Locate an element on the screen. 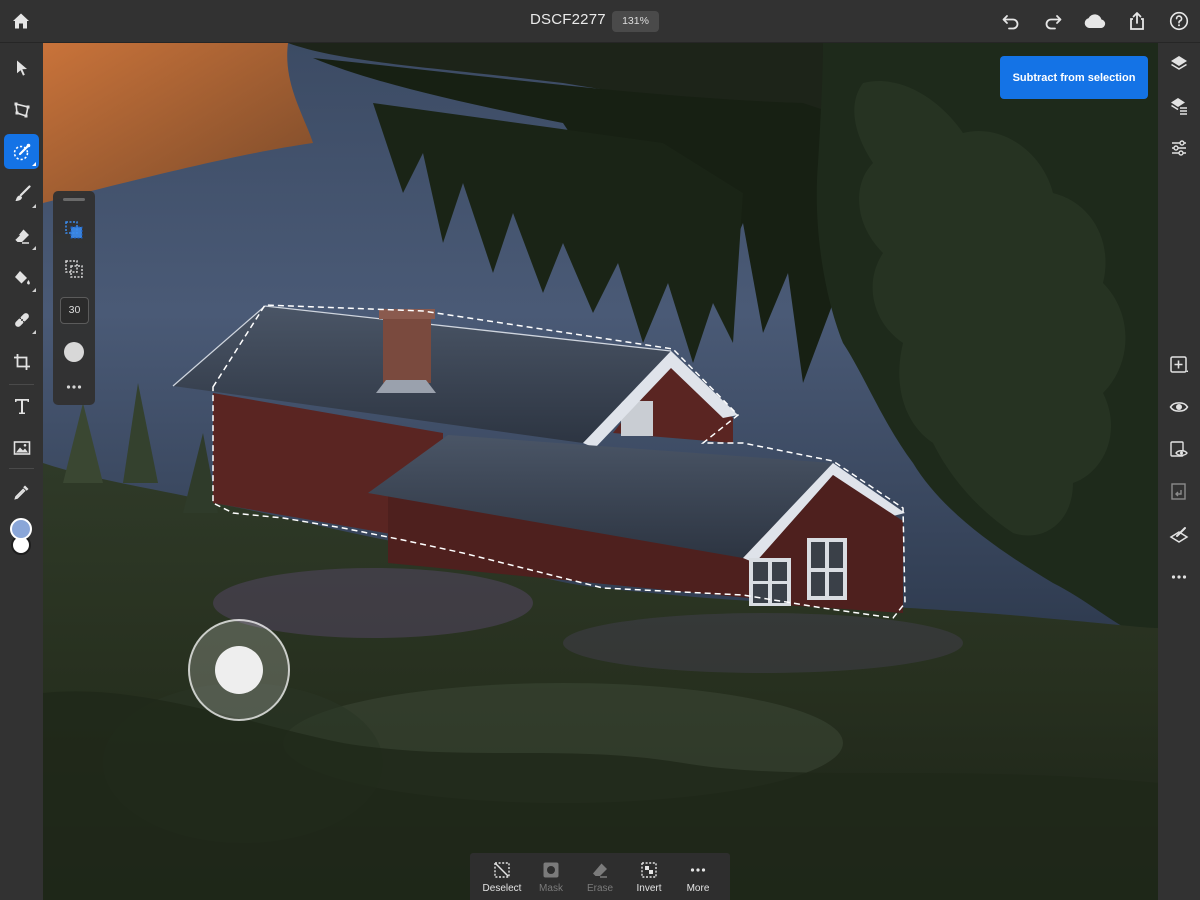 The width and height of the screenshot is (1200, 900). touch-shortcut is located at coordinates (239, 670).